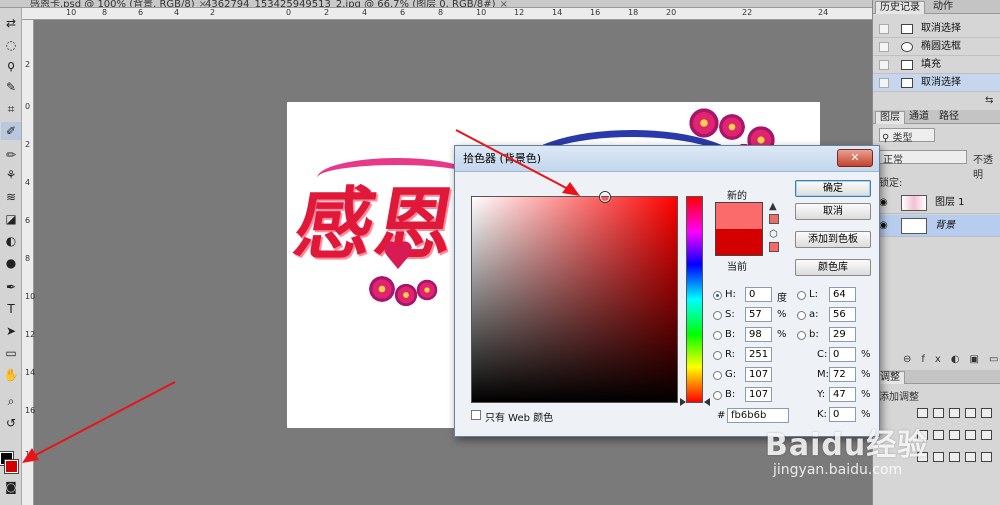  What do you see at coordinates (866, 354) in the screenshot?
I see `cyan-unit: %` at bounding box center [866, 354].